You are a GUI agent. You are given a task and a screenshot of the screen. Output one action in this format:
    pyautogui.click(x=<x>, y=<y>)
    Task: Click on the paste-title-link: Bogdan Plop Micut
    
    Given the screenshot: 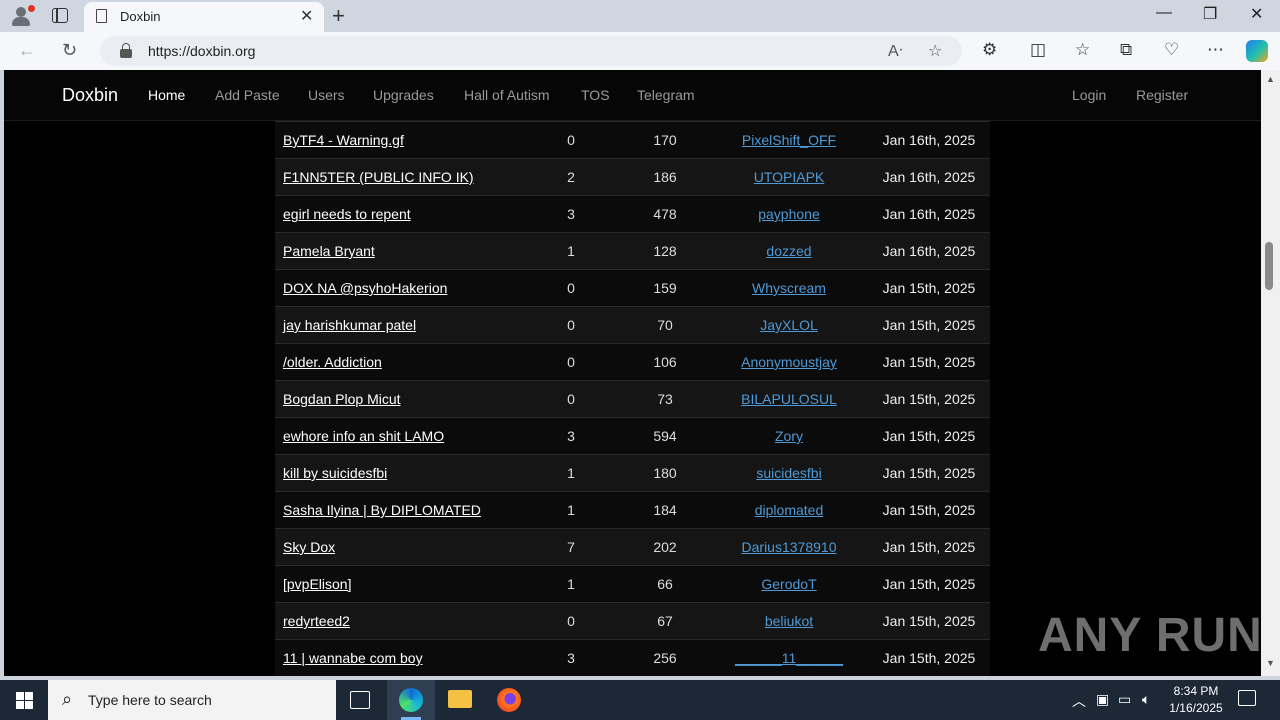 What is the action you would take?
    pyautogui.click(x=342, y=399)
    